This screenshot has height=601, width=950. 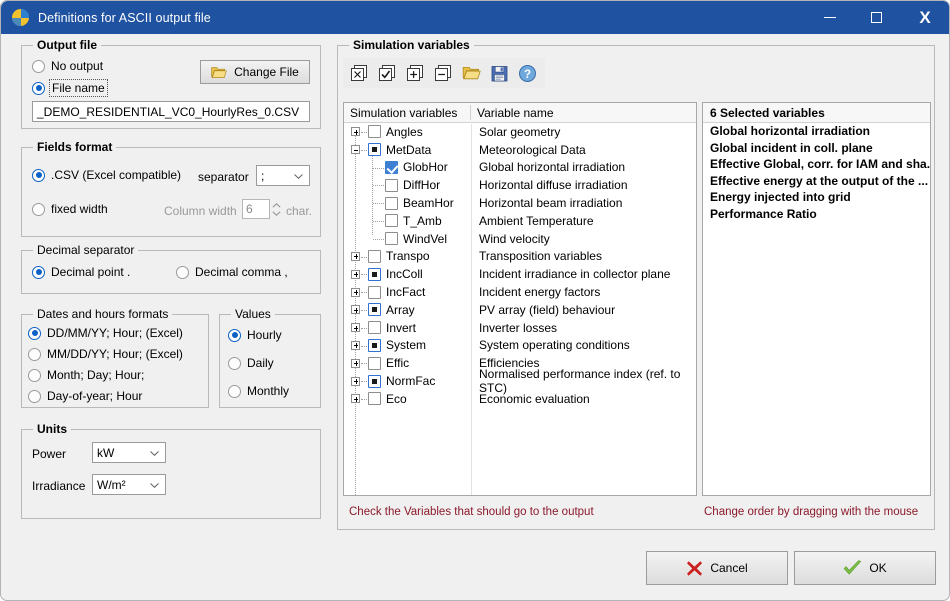 I want to click on tree-row: MetData Meteorological Data, so click(x=520, y=150).